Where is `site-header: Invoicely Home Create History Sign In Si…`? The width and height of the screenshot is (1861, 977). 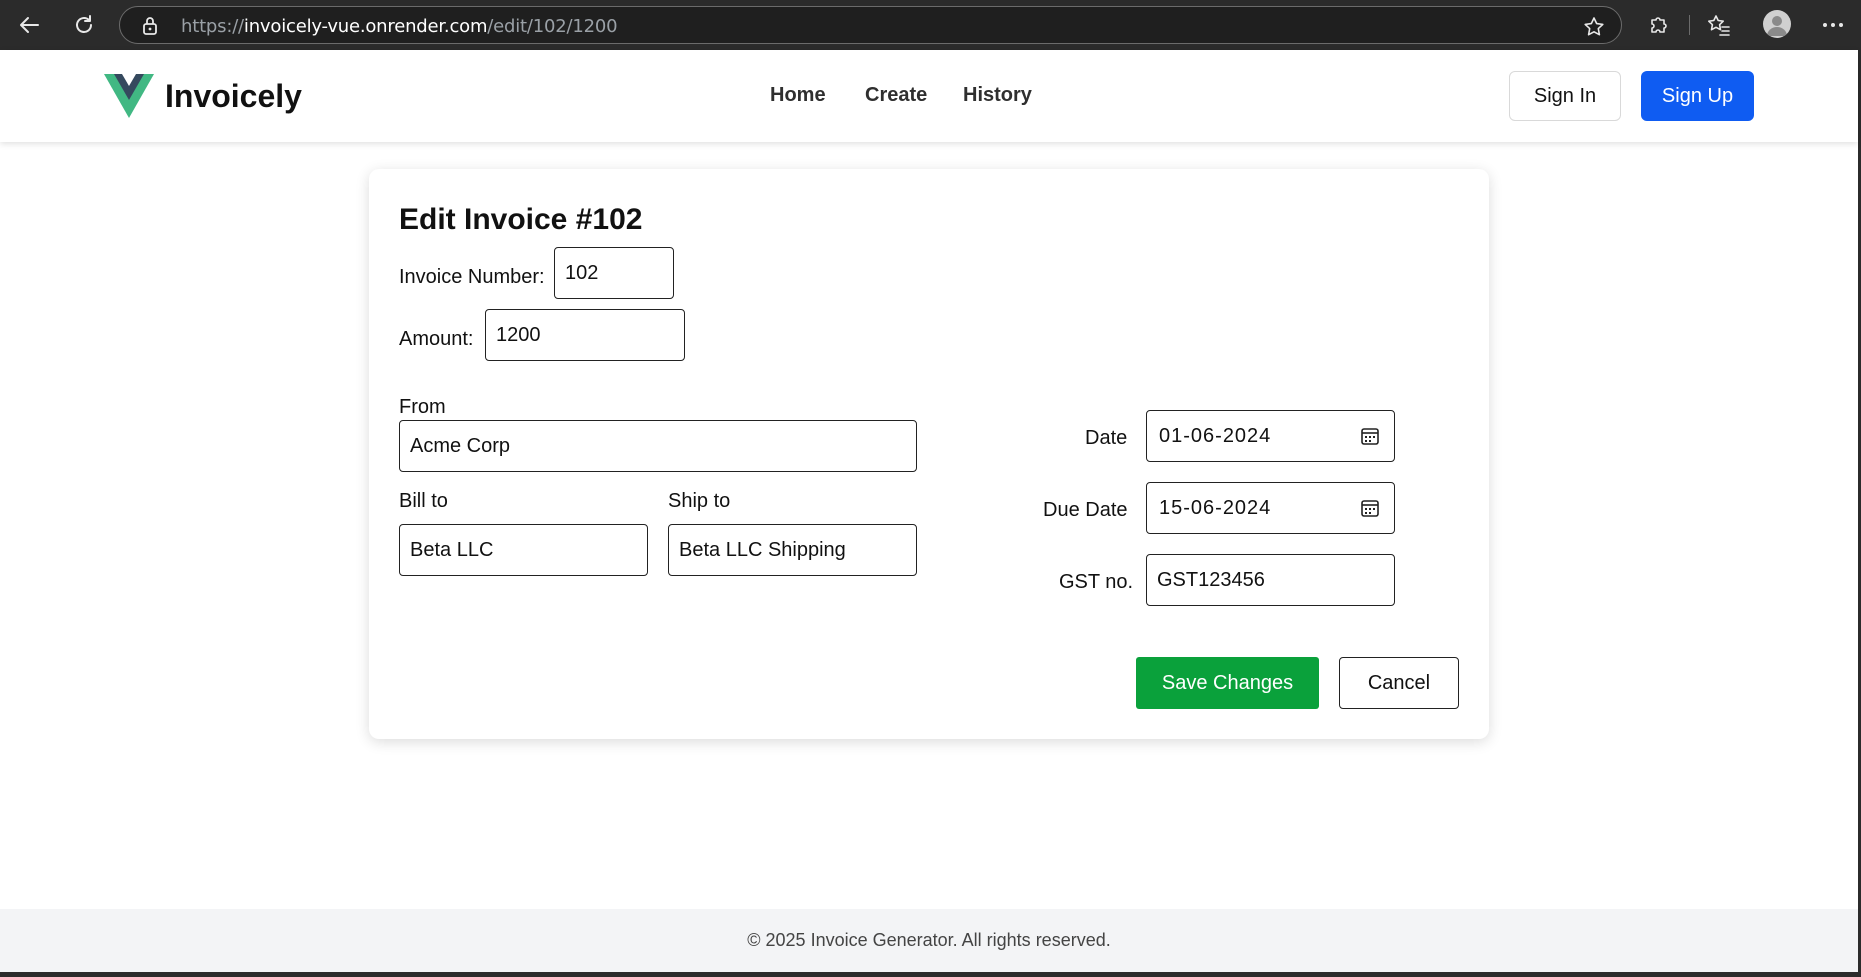
site-header: Invoicely Home Create History Sign In Si… is located at coordinates (929, 96).